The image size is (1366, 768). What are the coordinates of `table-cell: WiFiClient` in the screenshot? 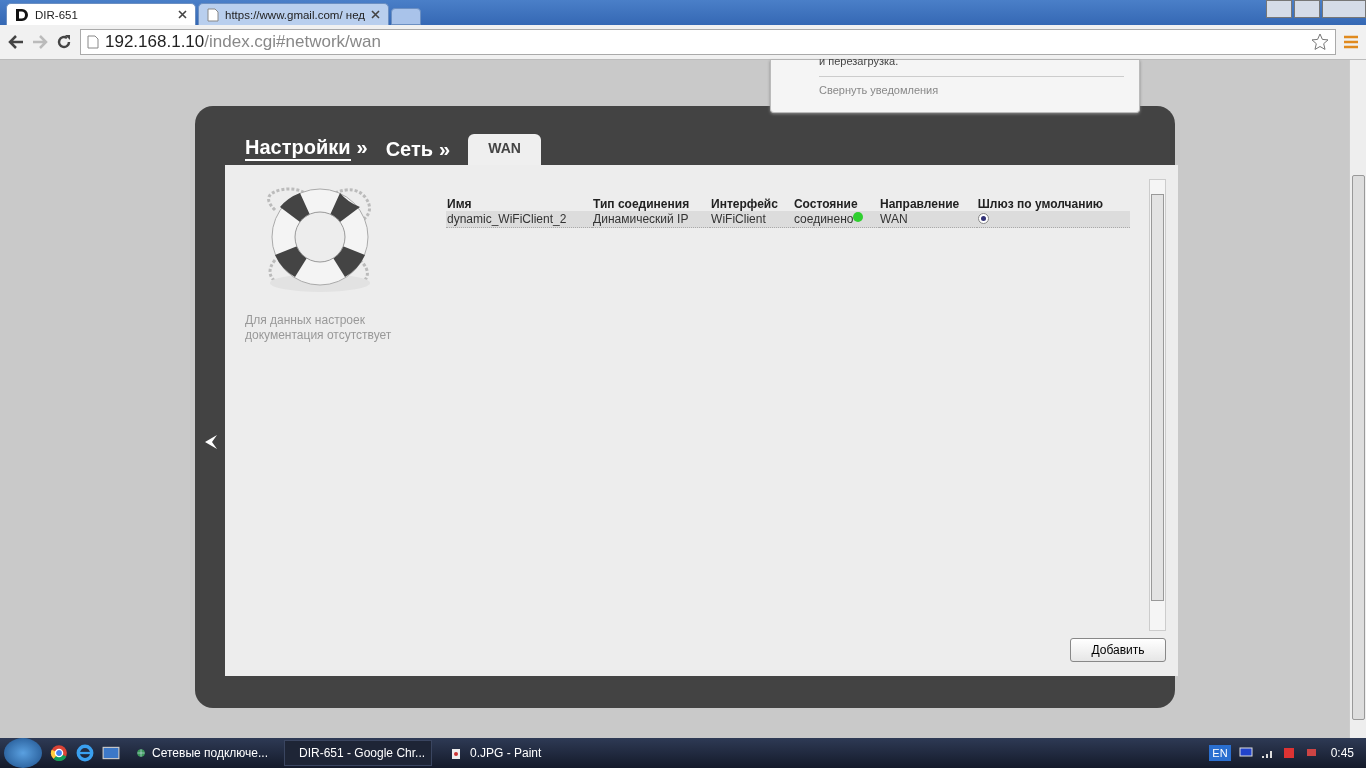 It's located at (751, 219).